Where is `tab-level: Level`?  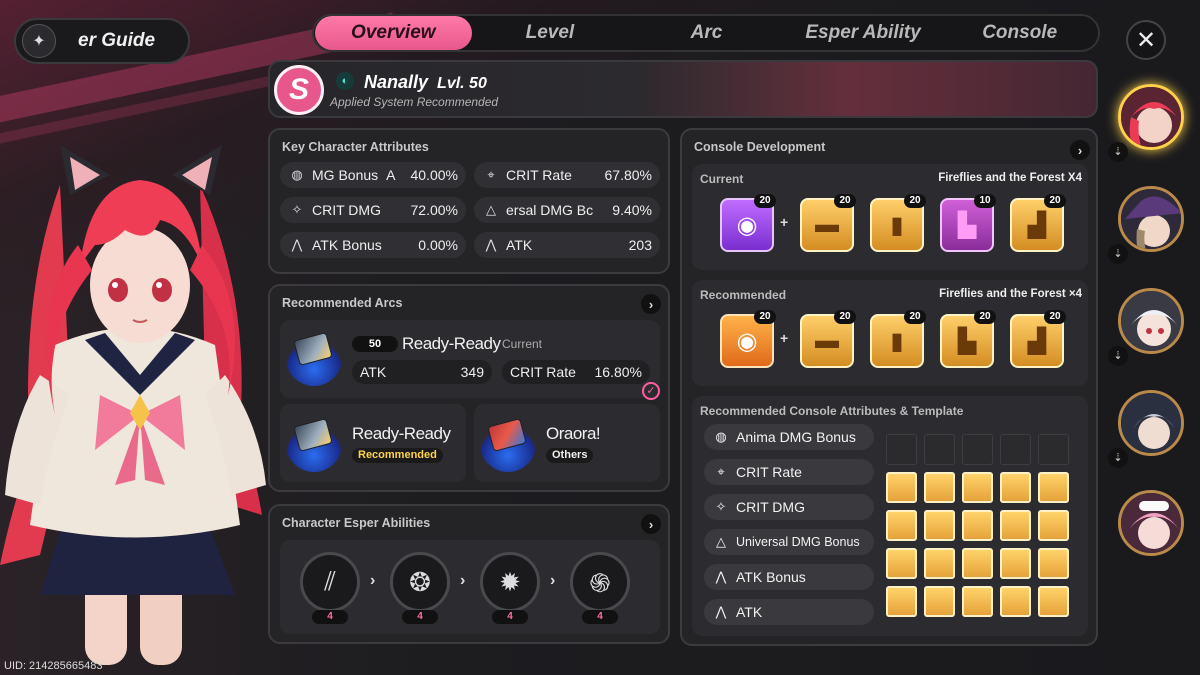
tab-level: Level is located at coordinates (550, 33).